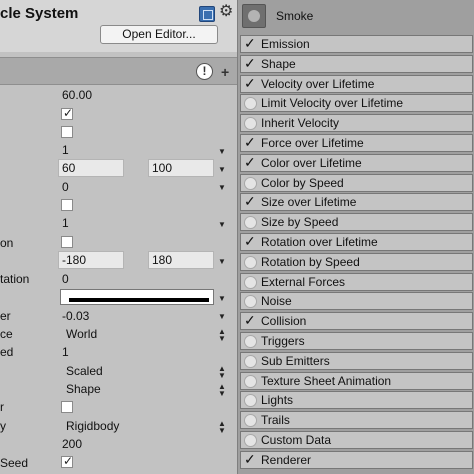  What do you see at coordinates (67, 461) in the screenshot?
I see `auto-random-seed-checkbox` at bounding box center [67, 461].